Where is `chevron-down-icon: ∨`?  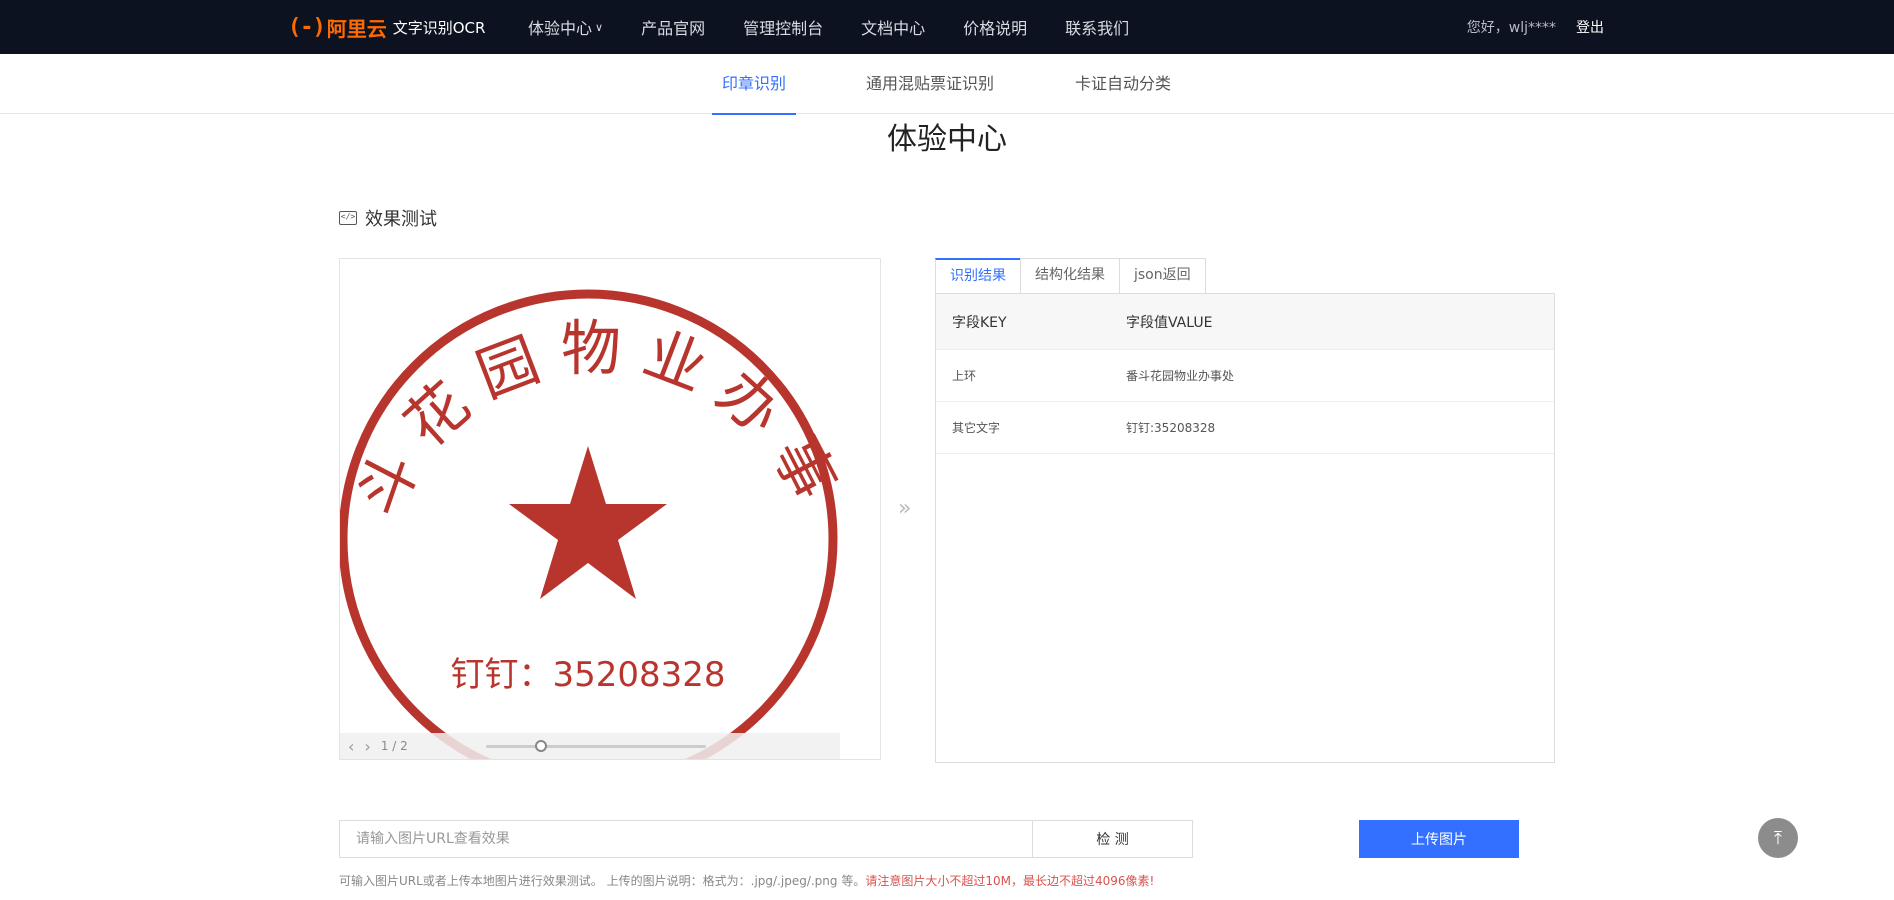 chevron-down-icon: ∨ is located at coordinates (599, 27).